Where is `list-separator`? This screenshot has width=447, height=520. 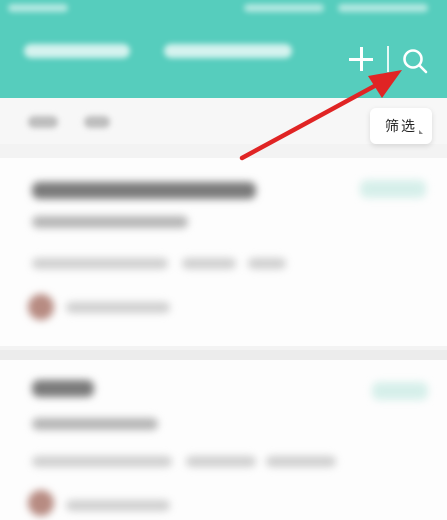
list-separator is located at coordinates (223, 355).